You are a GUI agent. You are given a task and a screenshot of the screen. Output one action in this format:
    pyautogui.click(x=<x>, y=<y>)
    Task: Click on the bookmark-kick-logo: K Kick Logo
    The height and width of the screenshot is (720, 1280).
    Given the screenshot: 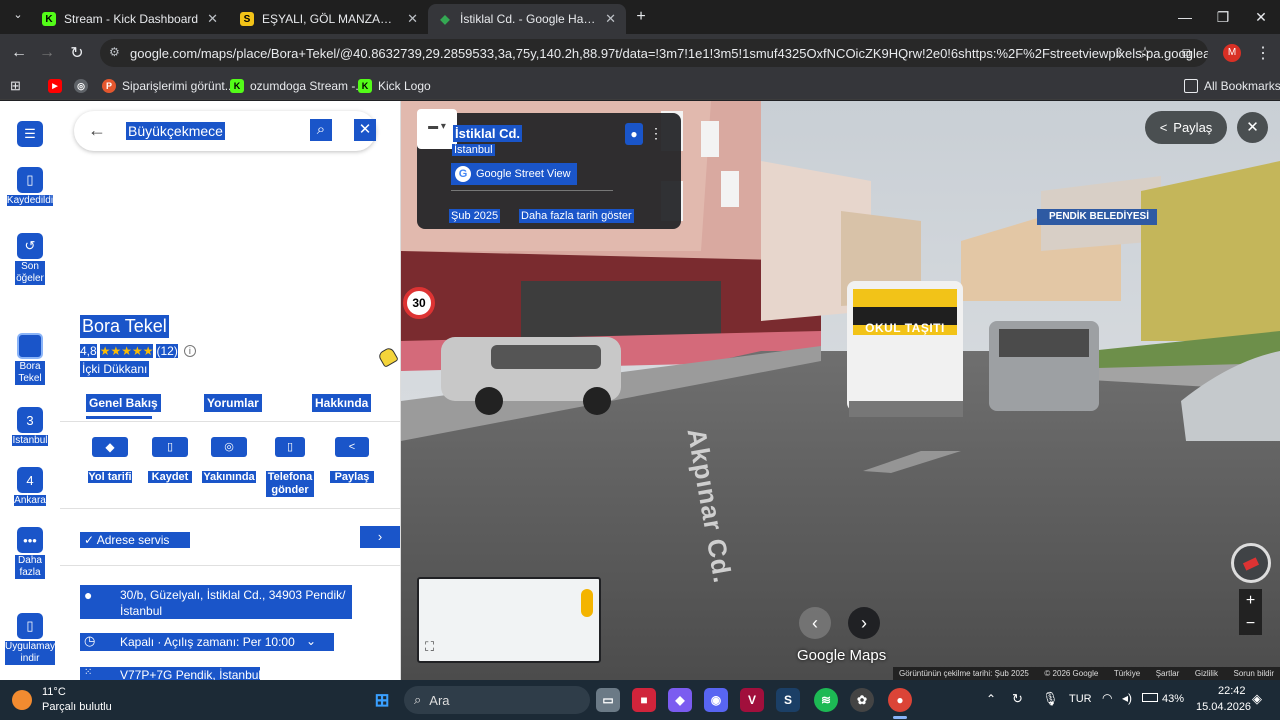 What is the action you would take?
    pyautogui.click(x=394, y=86)
    